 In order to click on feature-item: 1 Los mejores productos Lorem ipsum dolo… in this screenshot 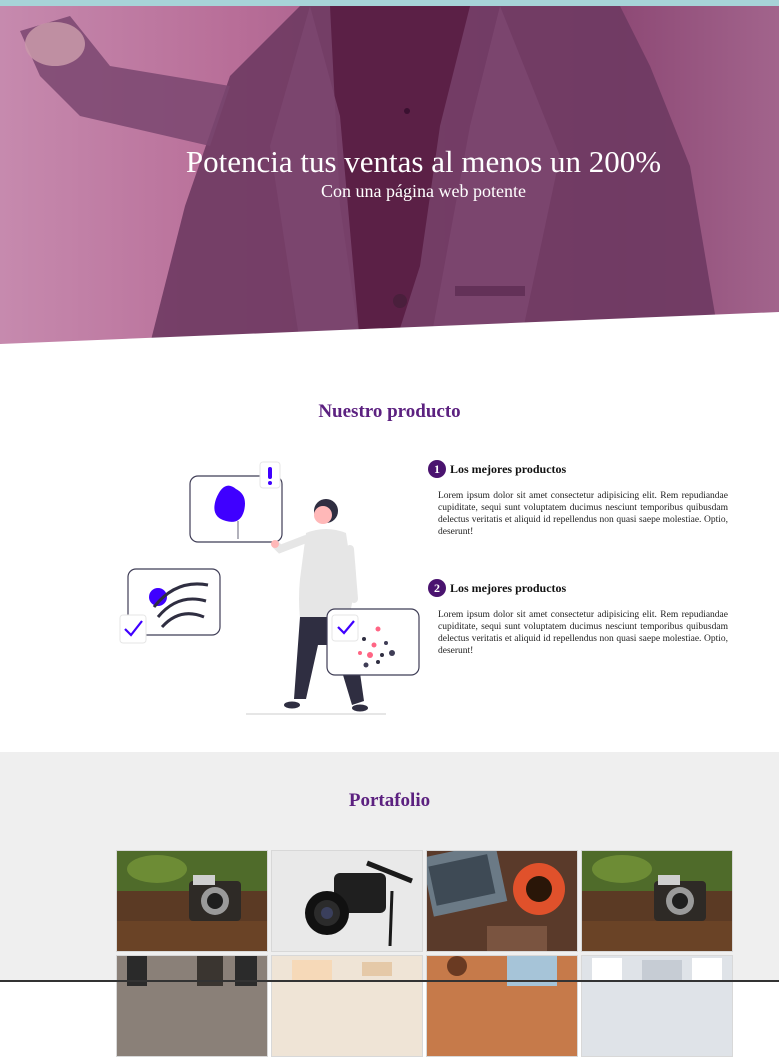, I will do `click(578, 499)`.